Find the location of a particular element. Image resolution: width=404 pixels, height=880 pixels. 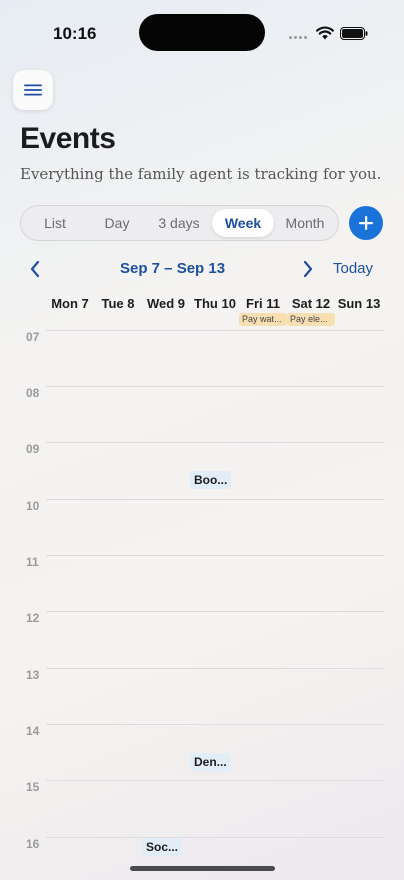

hour-label: 11 is located at coordinates (32, 562).